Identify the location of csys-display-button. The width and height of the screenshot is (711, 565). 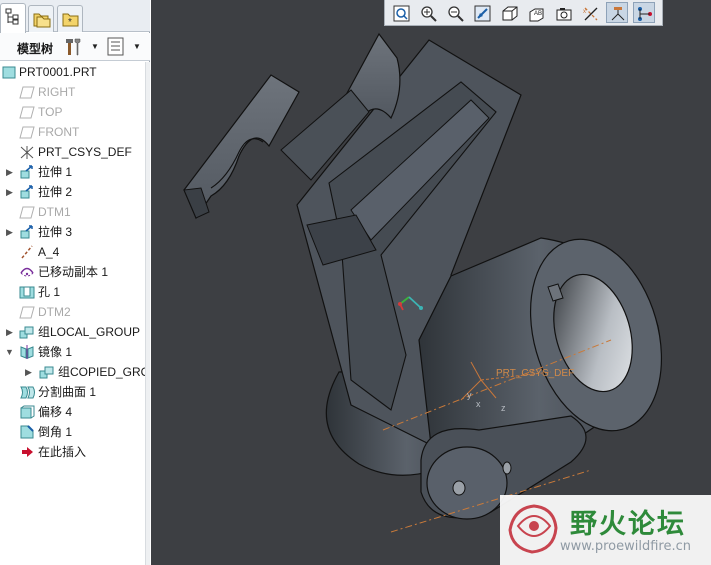
(617, 12).